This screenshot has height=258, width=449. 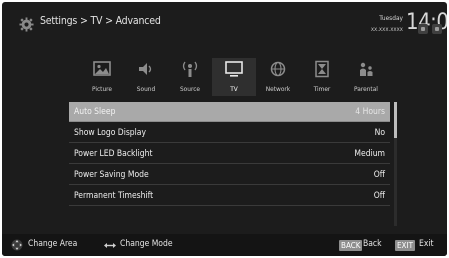 I want to click on tab-label: Source, so click(x=190, y=89).